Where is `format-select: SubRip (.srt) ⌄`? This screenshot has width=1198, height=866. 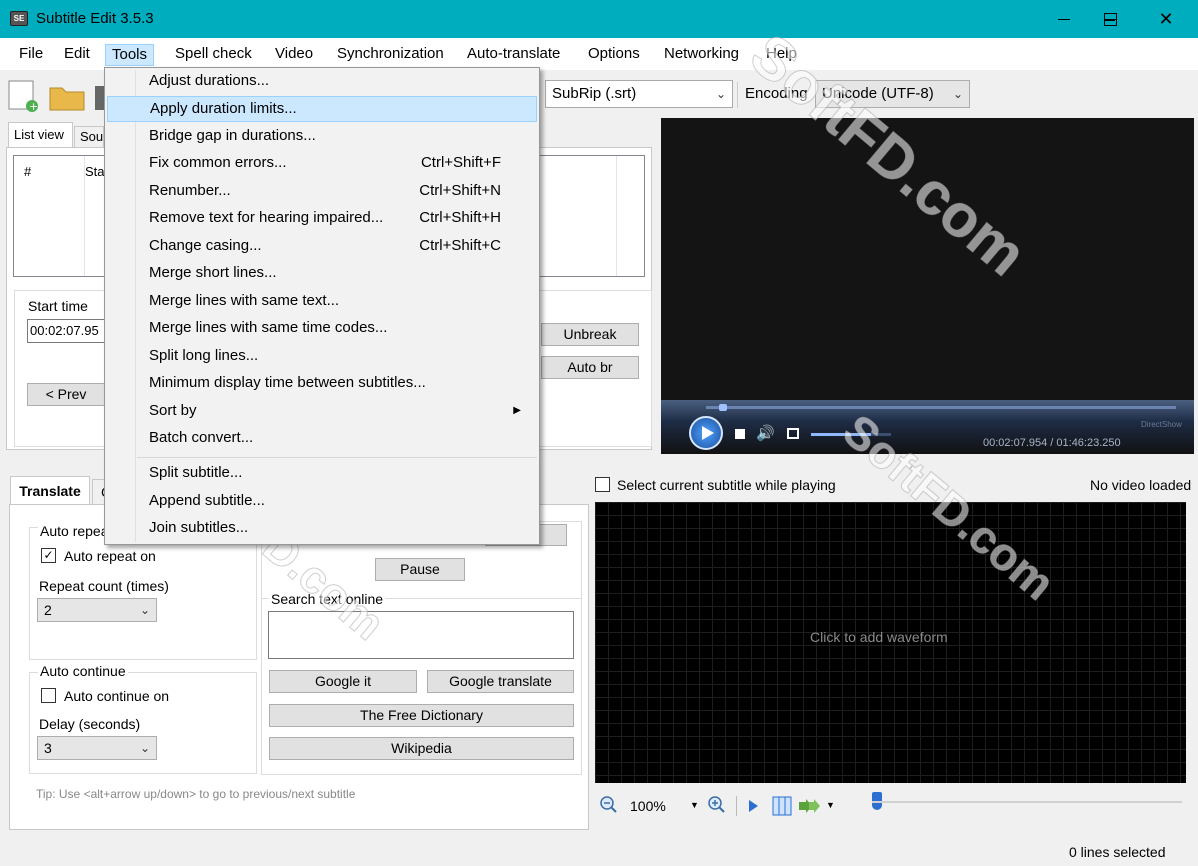
format-select: SubRip (.srt) ⌄ is located at coordinates (639, 94).